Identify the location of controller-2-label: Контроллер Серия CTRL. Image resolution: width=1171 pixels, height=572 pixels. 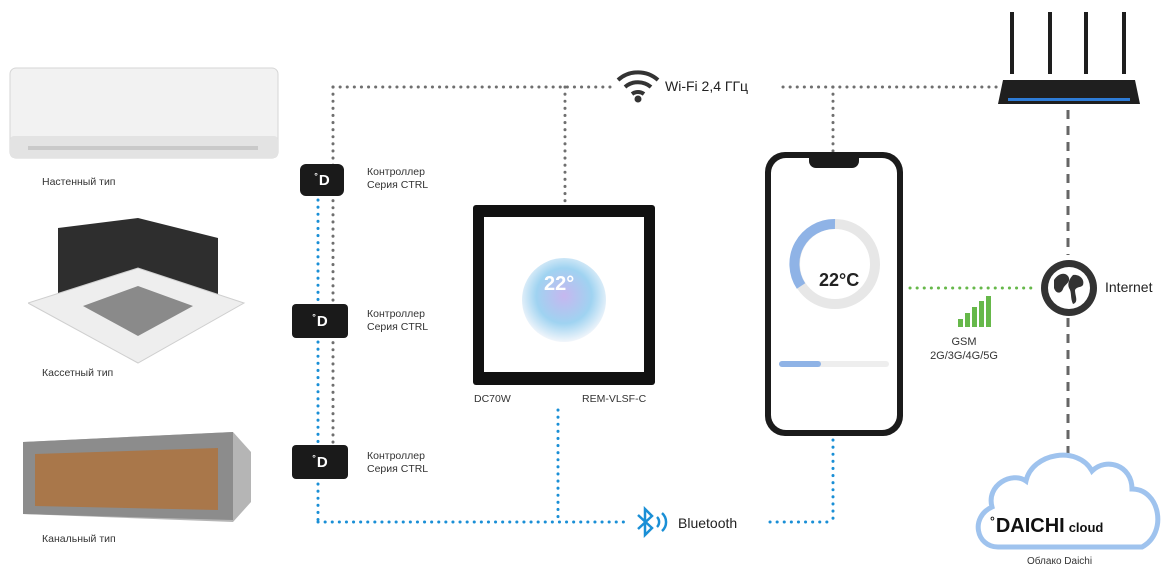
(398, 320).